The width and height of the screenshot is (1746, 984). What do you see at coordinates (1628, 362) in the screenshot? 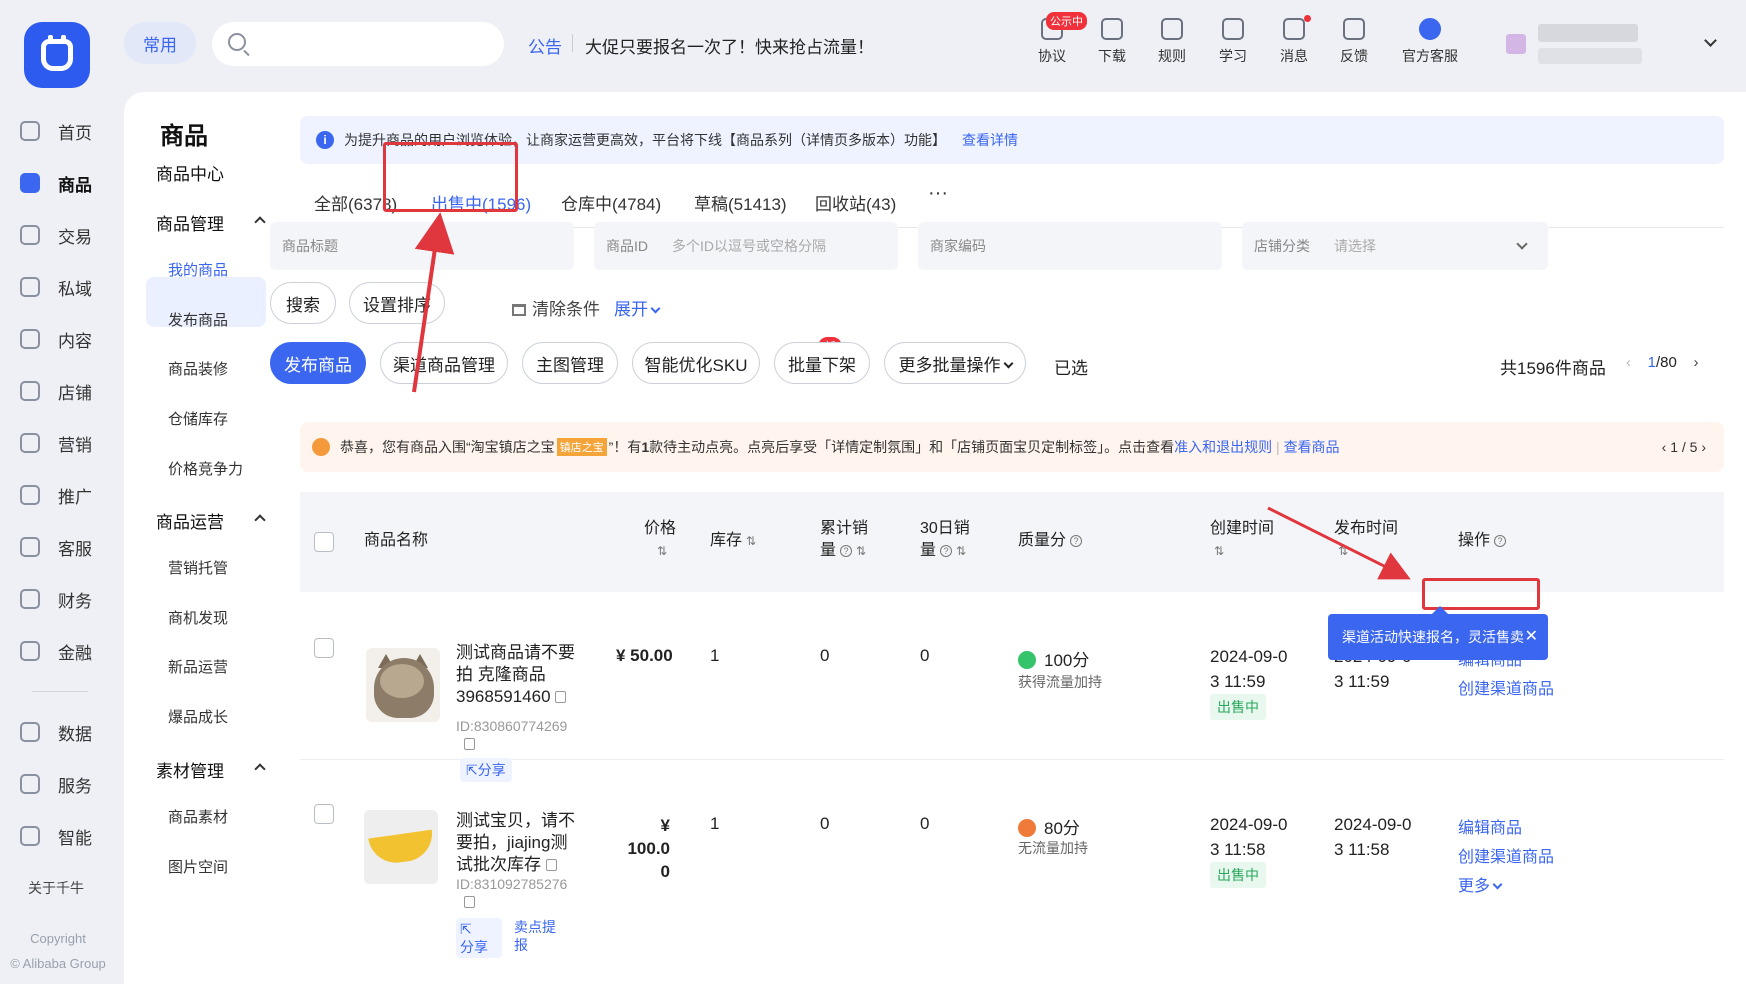
I see `prev-page-icon: ‹` at bounding box center [1628, 362].